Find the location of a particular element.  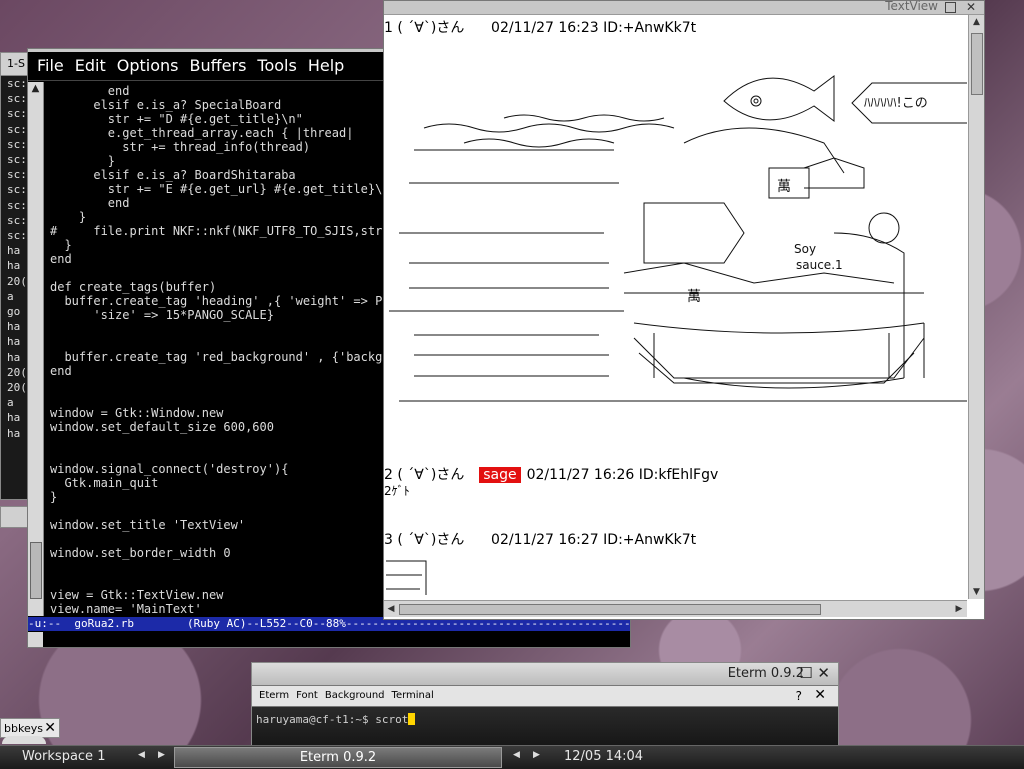

aa-kanji-2: 萬 is located at coordinates (694, 297).